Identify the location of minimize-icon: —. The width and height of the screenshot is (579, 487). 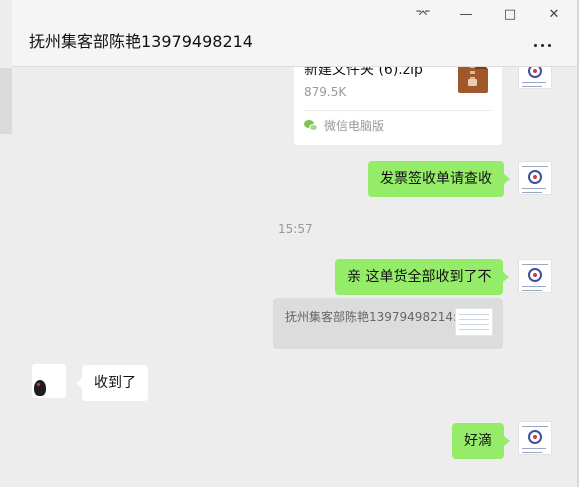
(466, 14).